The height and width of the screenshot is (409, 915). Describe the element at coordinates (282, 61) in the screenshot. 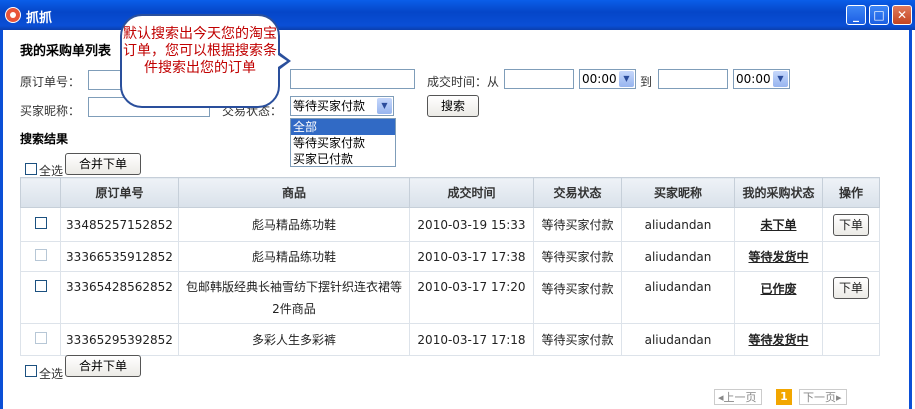

I see `tooltip-pointer-inner` at that location.